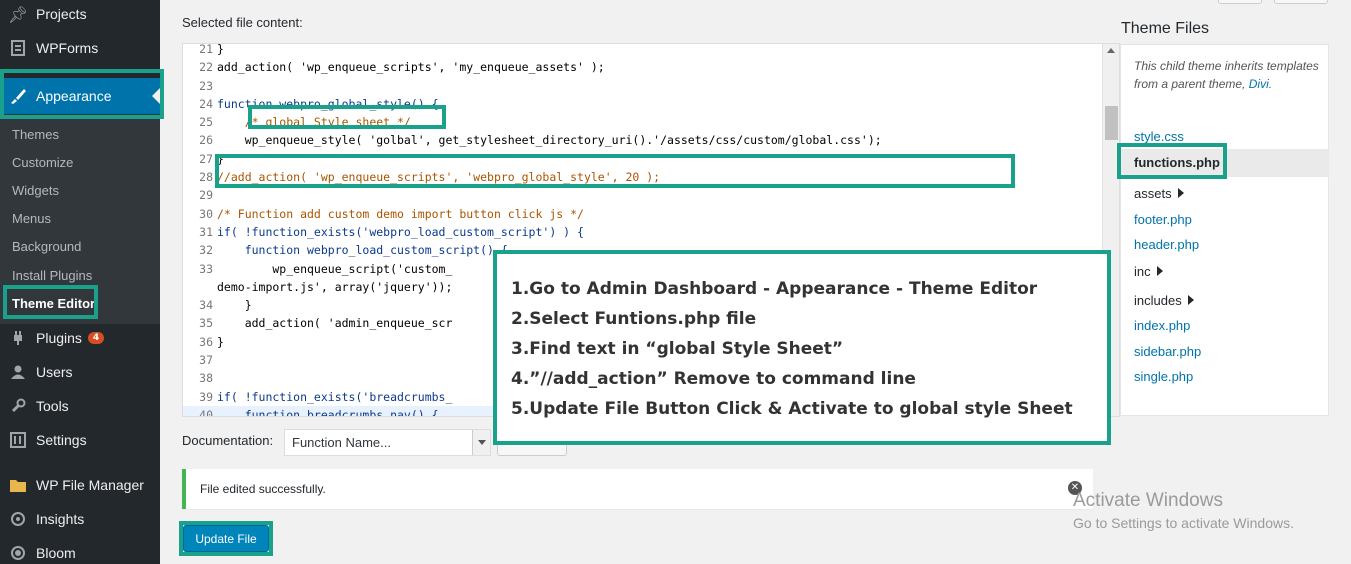 The width and height of the screenshot is (1351, 564). Describe the element at coordinates (80, 550) in the screenshot. I see `sidebar-item-bloom: Bloom` at that location.